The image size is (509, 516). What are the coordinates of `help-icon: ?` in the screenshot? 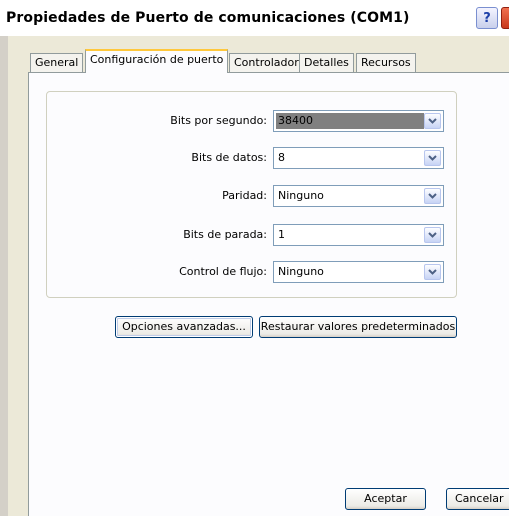 It's located at (487, 18).